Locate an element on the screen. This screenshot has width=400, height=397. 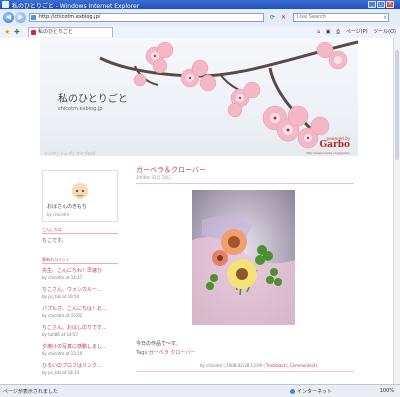
post-date: 2008年 02月 28日 is located at coordinates (153, 177).